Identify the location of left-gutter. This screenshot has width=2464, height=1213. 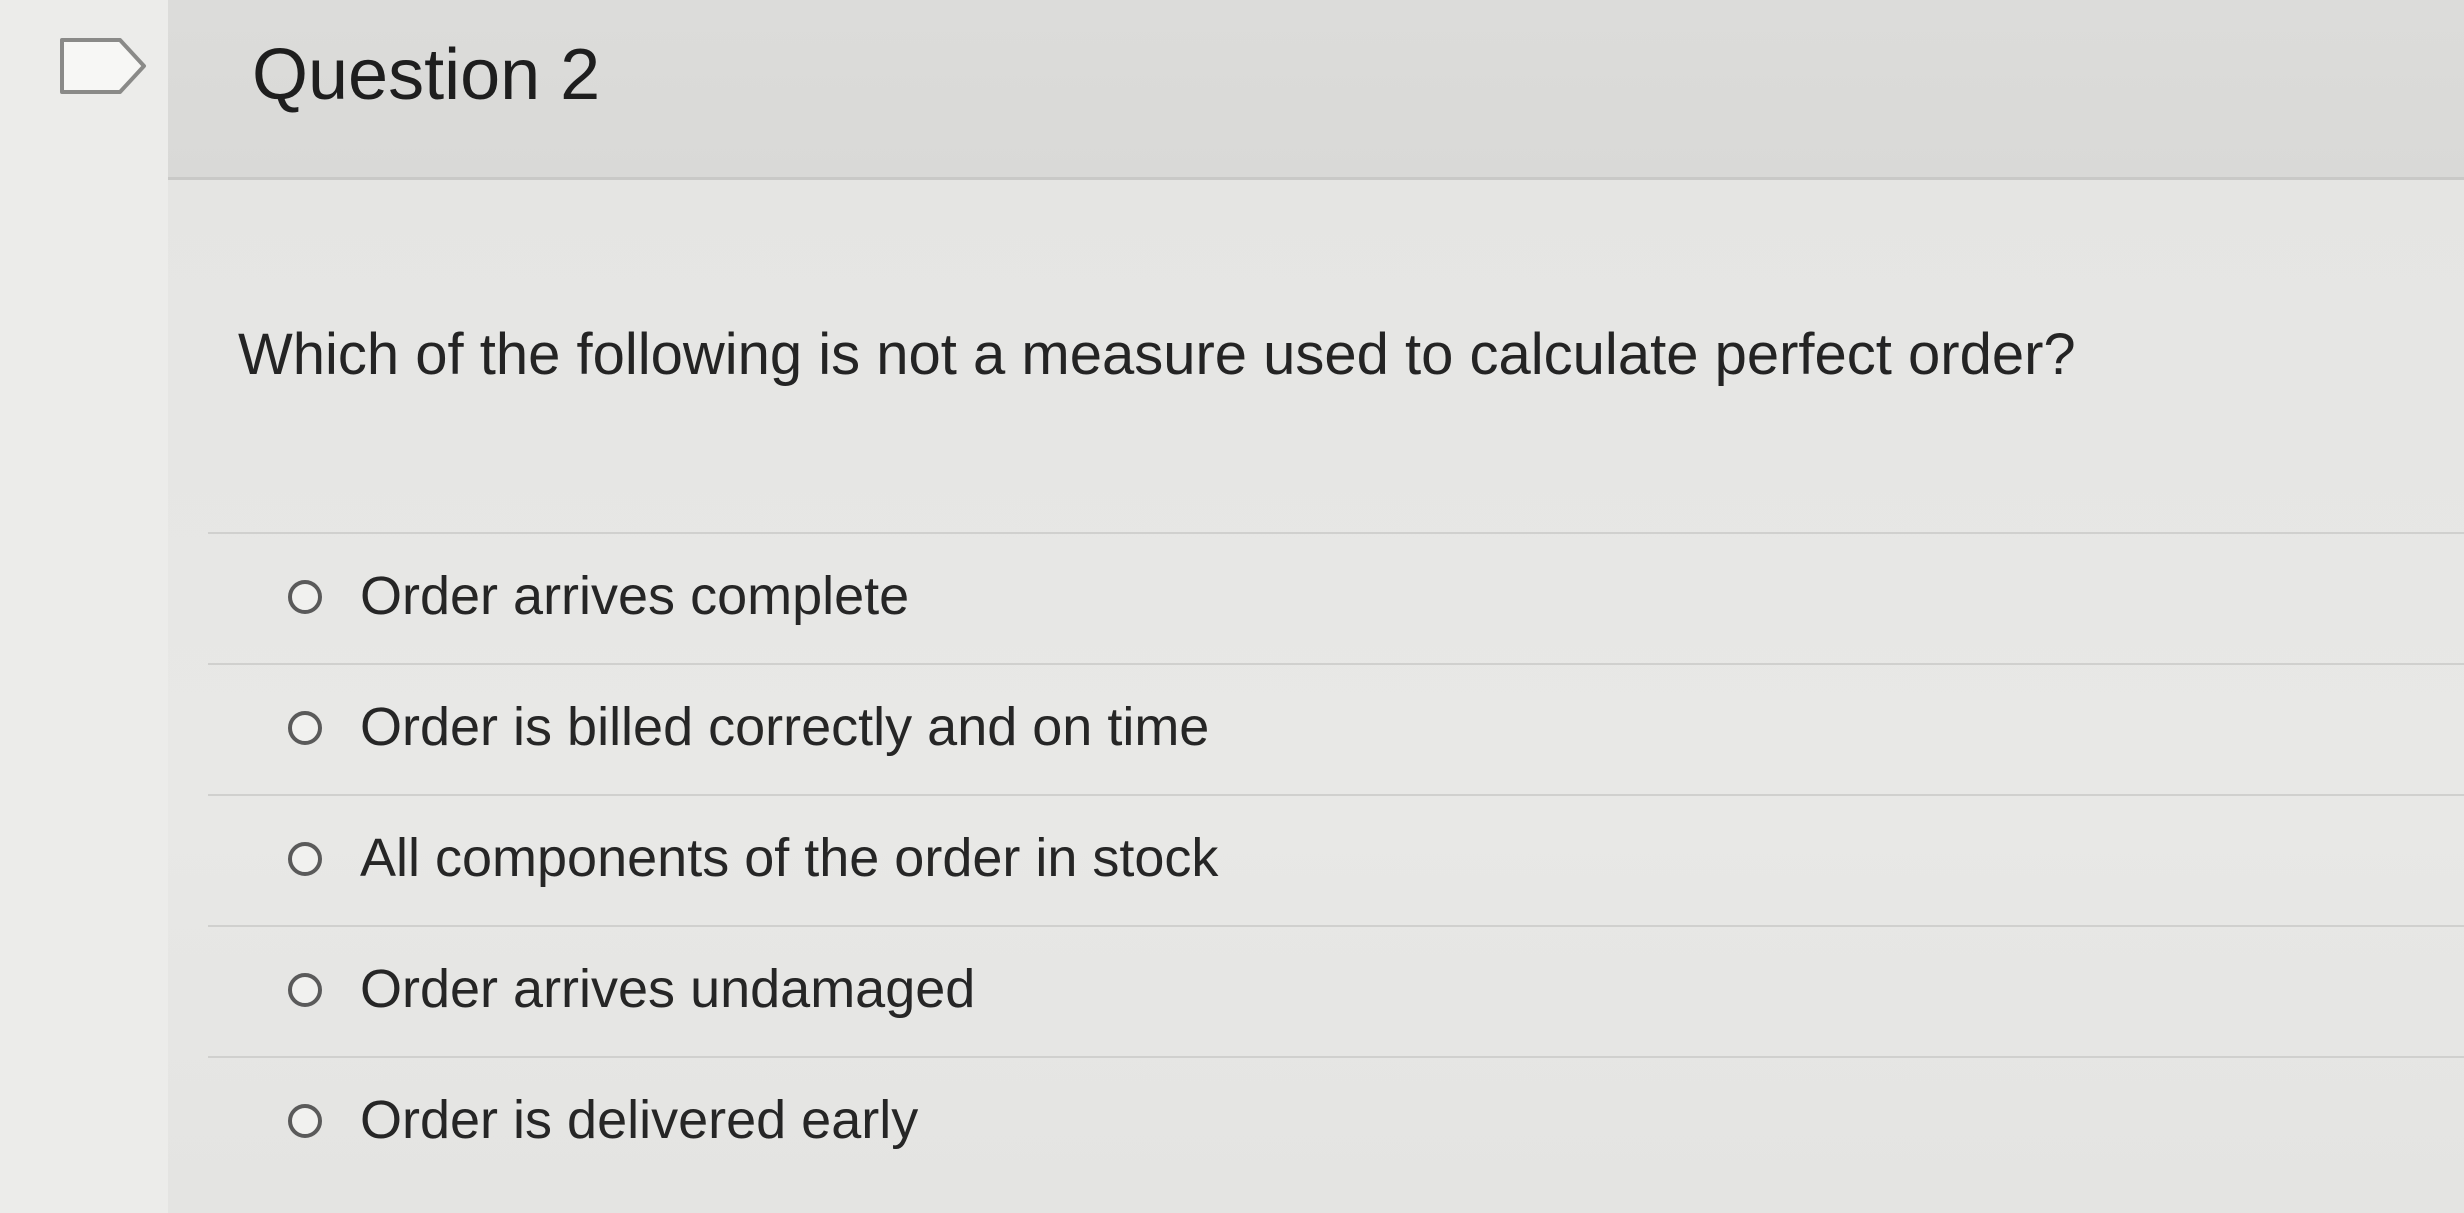
(84, 606).